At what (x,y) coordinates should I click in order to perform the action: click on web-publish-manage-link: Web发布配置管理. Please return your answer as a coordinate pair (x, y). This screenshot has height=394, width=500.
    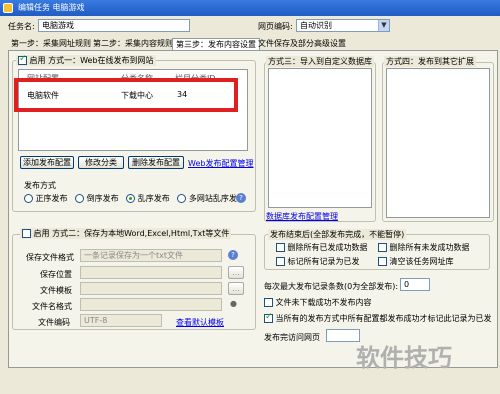
    Looking at the image, I should click on (220, 163).